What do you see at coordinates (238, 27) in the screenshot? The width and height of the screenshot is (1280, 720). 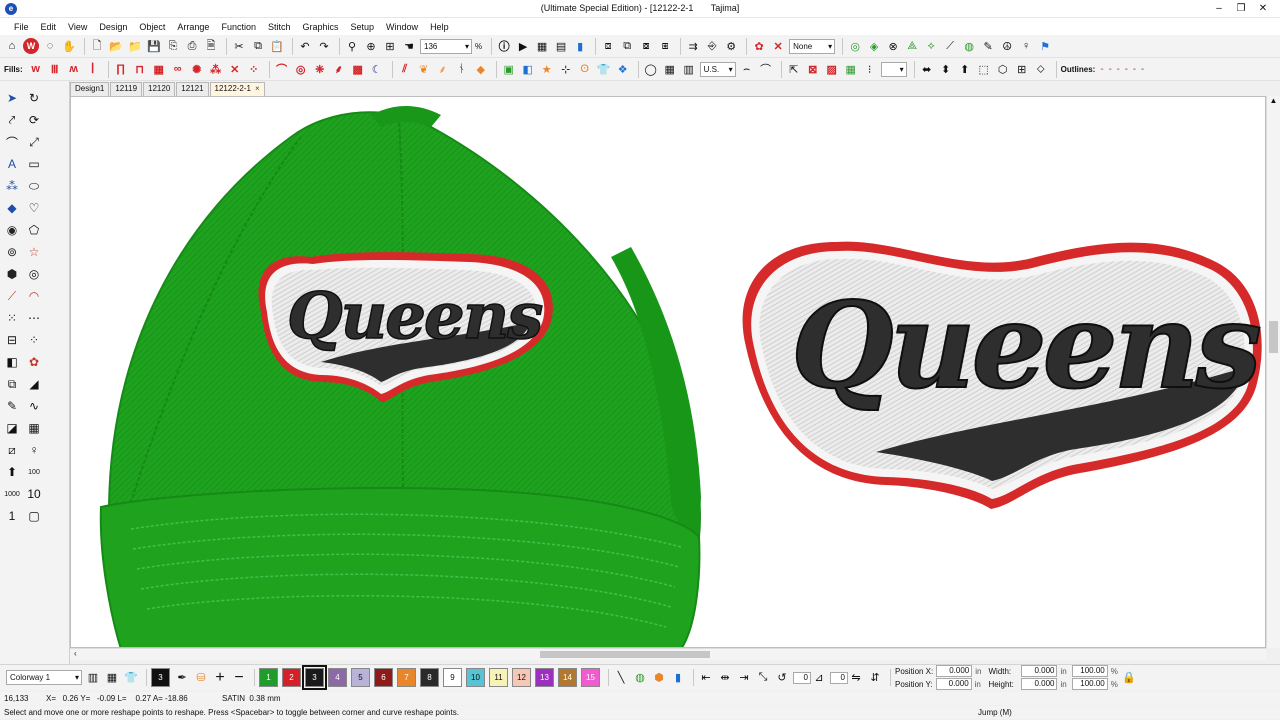 I see `menu-function: Function` at bounding box center [238, 27].